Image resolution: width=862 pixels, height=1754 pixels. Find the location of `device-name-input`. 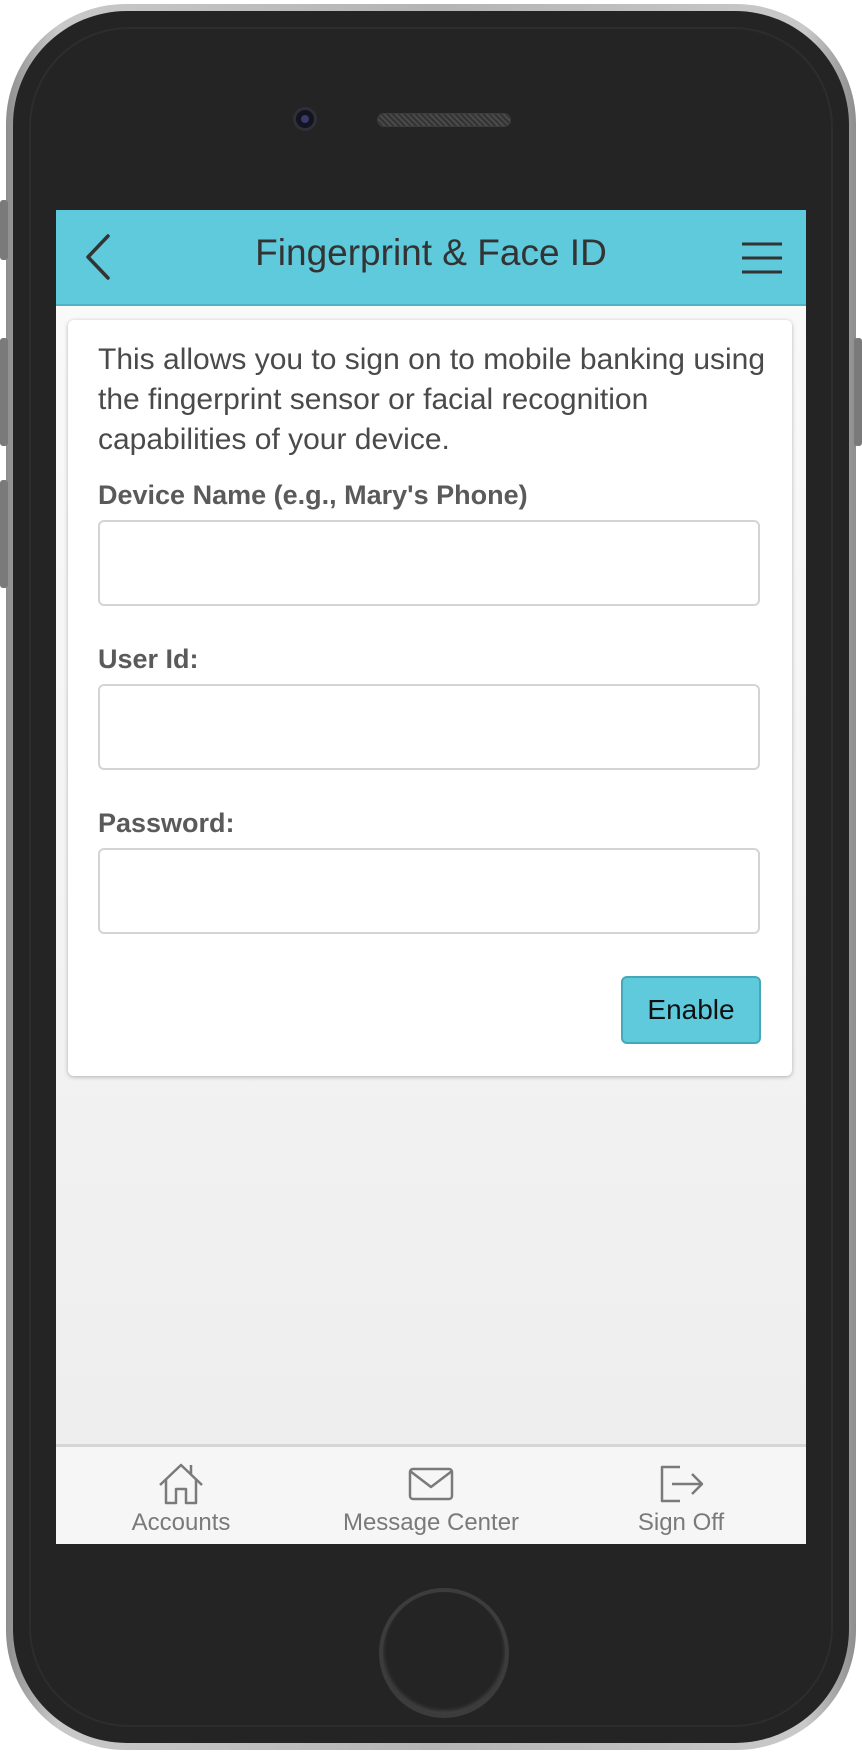

device-name-input is located at coordinates (429, 563).